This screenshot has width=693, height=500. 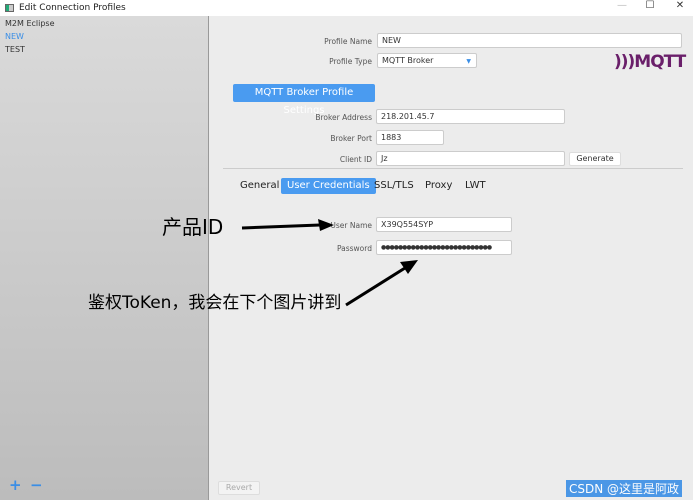 What do you see at coordinates (329, 263) in the screenshot?
I see `annotation-arrows` at bounding box center [329, 263].